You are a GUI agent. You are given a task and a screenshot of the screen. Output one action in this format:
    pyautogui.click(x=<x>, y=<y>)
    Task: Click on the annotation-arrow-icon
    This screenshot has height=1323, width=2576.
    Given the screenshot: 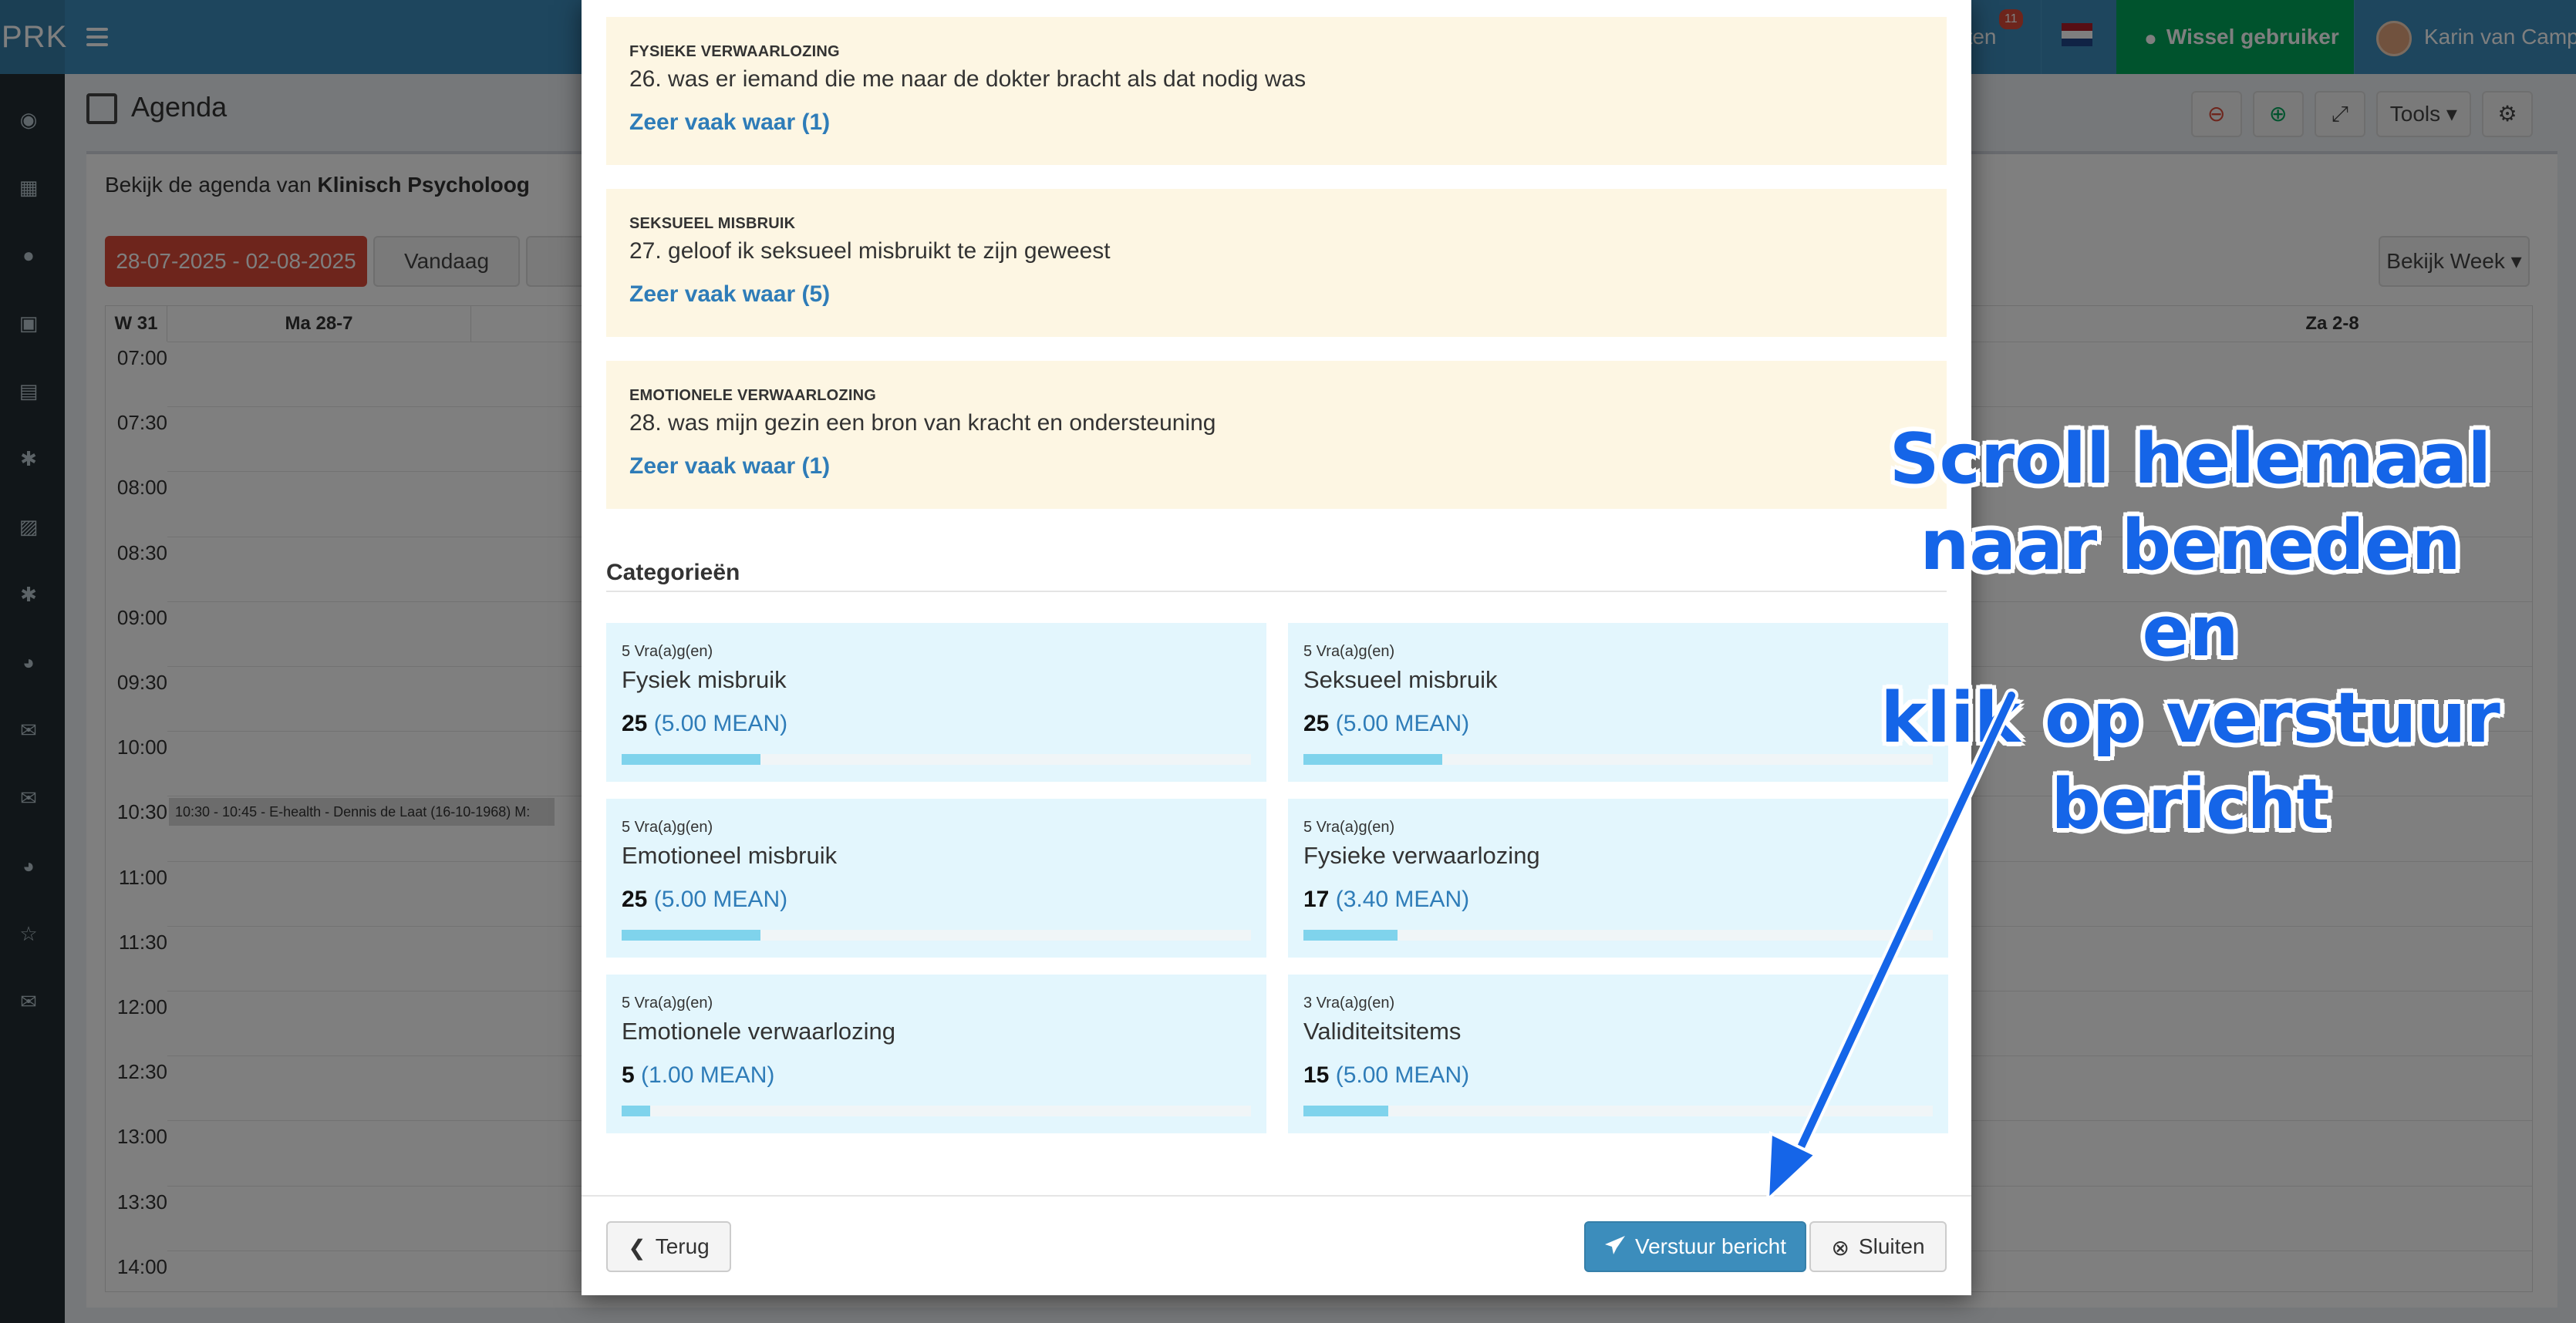 What is the action you would take?
    pyautogui.click(x=1891, y=945)
    